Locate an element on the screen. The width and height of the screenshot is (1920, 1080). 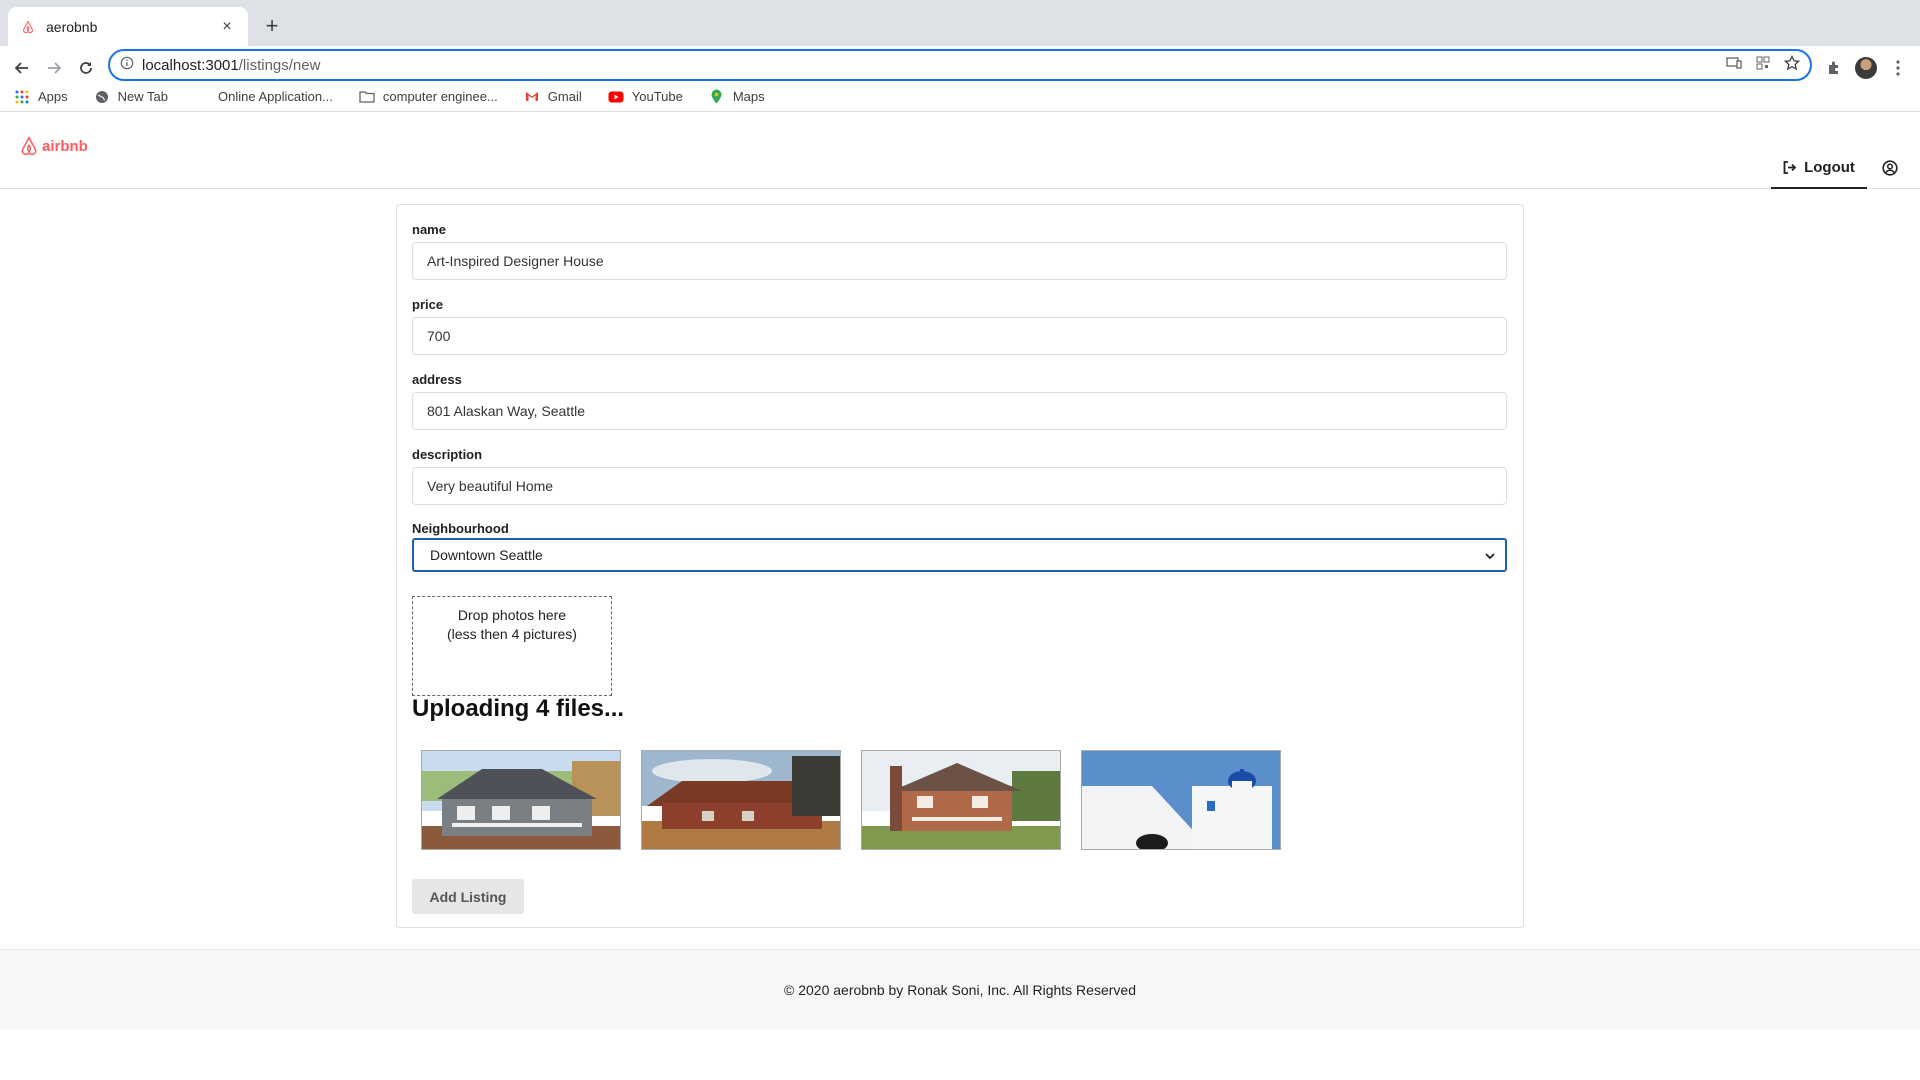
chevron-down-icon is located at coordinates (1490, 555).